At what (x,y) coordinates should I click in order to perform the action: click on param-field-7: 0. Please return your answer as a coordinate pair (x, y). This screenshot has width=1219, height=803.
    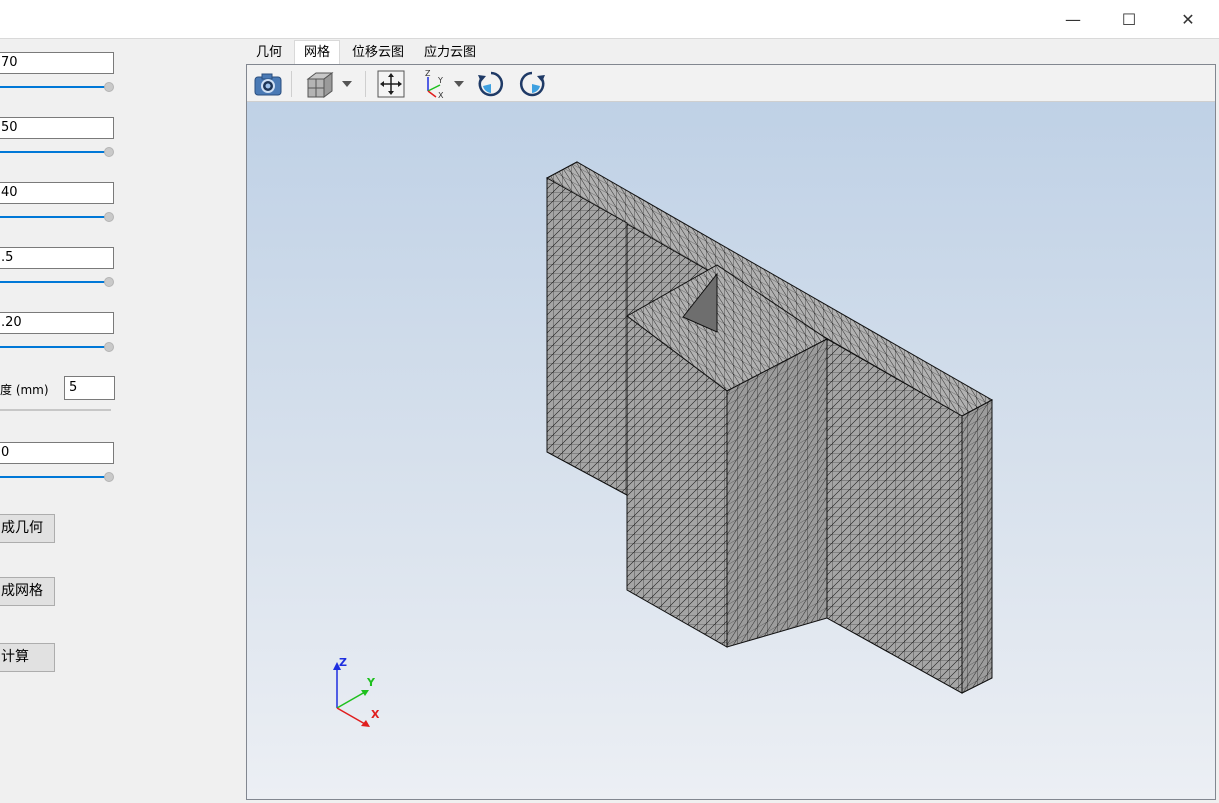
    Looking at the image, I should click on (57, 453).